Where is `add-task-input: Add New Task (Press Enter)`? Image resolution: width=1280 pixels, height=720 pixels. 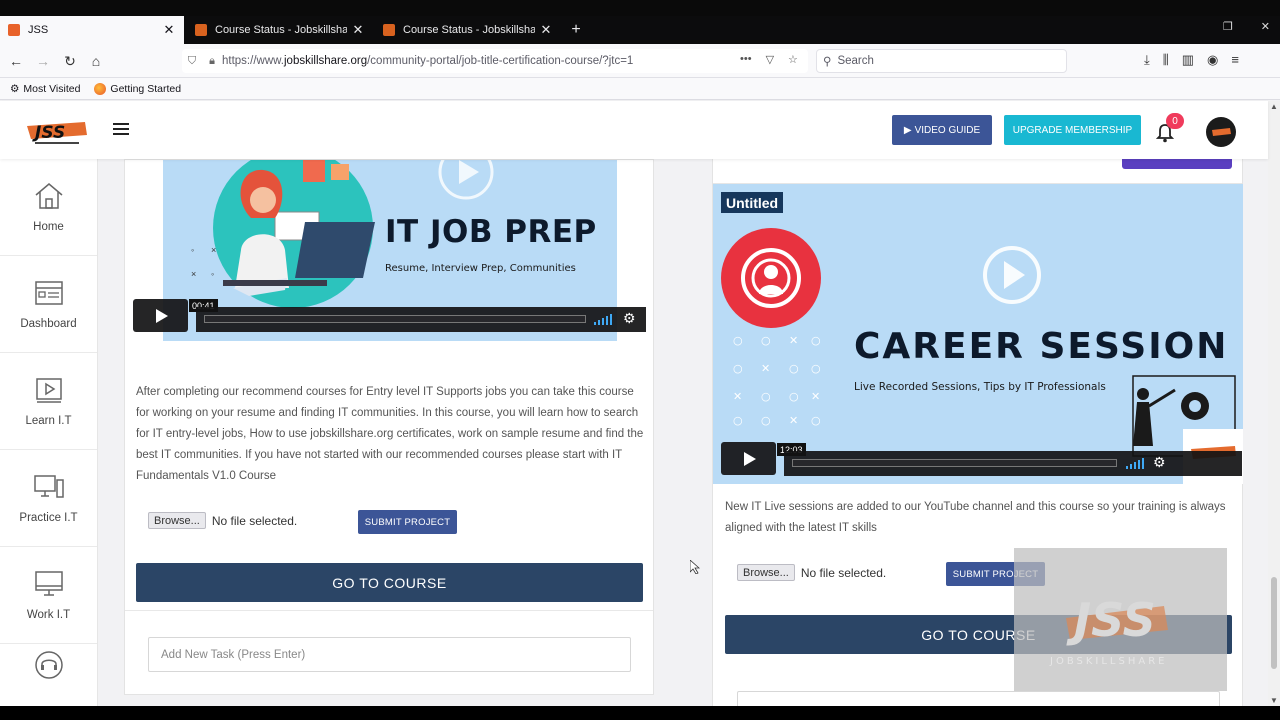 add-task-input: Add New Task (Press Enter) is located at coordinates (389, 654).